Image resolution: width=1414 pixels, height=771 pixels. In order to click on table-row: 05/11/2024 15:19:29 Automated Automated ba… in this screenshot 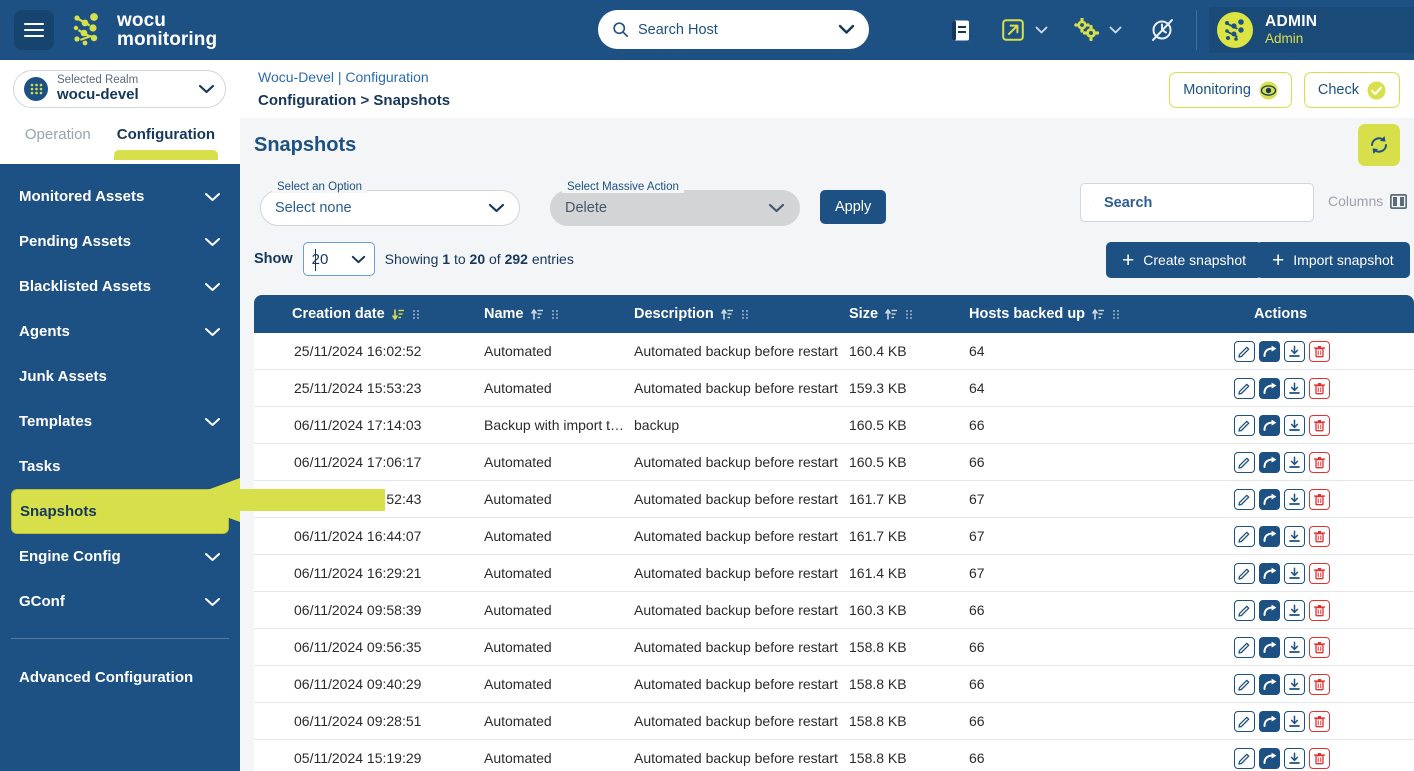, I will do `click(834, 755)`.